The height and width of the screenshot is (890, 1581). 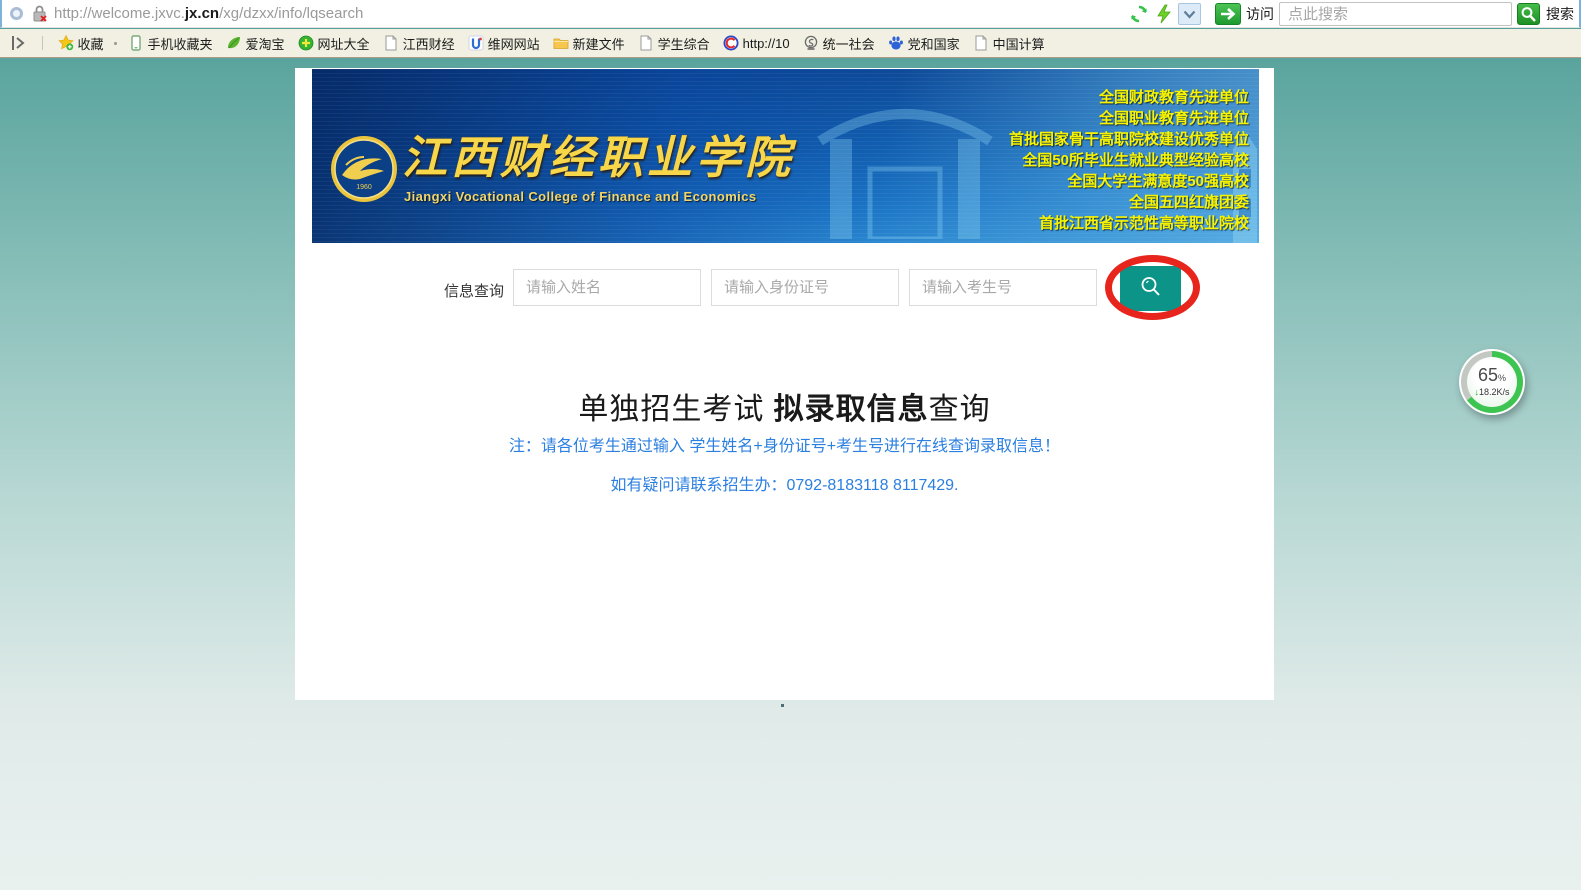 What do you see at coordinates (474, 291) in the screenshot?
I see `query-label: 信息查询` at bounding box center [474, 291].